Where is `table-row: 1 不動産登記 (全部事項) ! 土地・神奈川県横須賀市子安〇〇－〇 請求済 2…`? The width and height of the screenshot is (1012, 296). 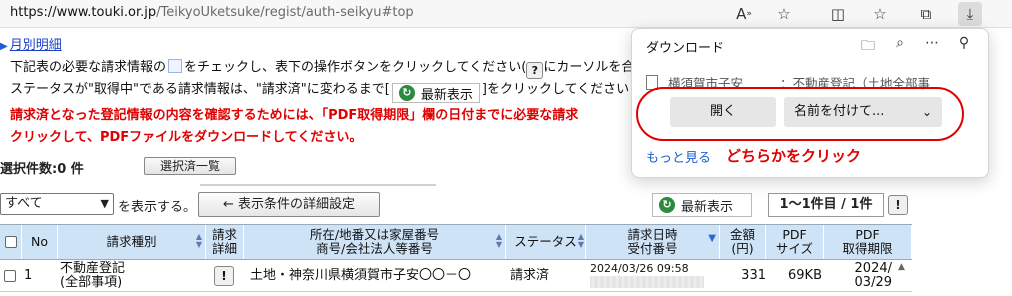 table-row: 1 不動産登記 (全部事項) ! 土地・神奈川県横須賀市子安〇〇－〇 請求済 2… is located at coordinates (456, 276).